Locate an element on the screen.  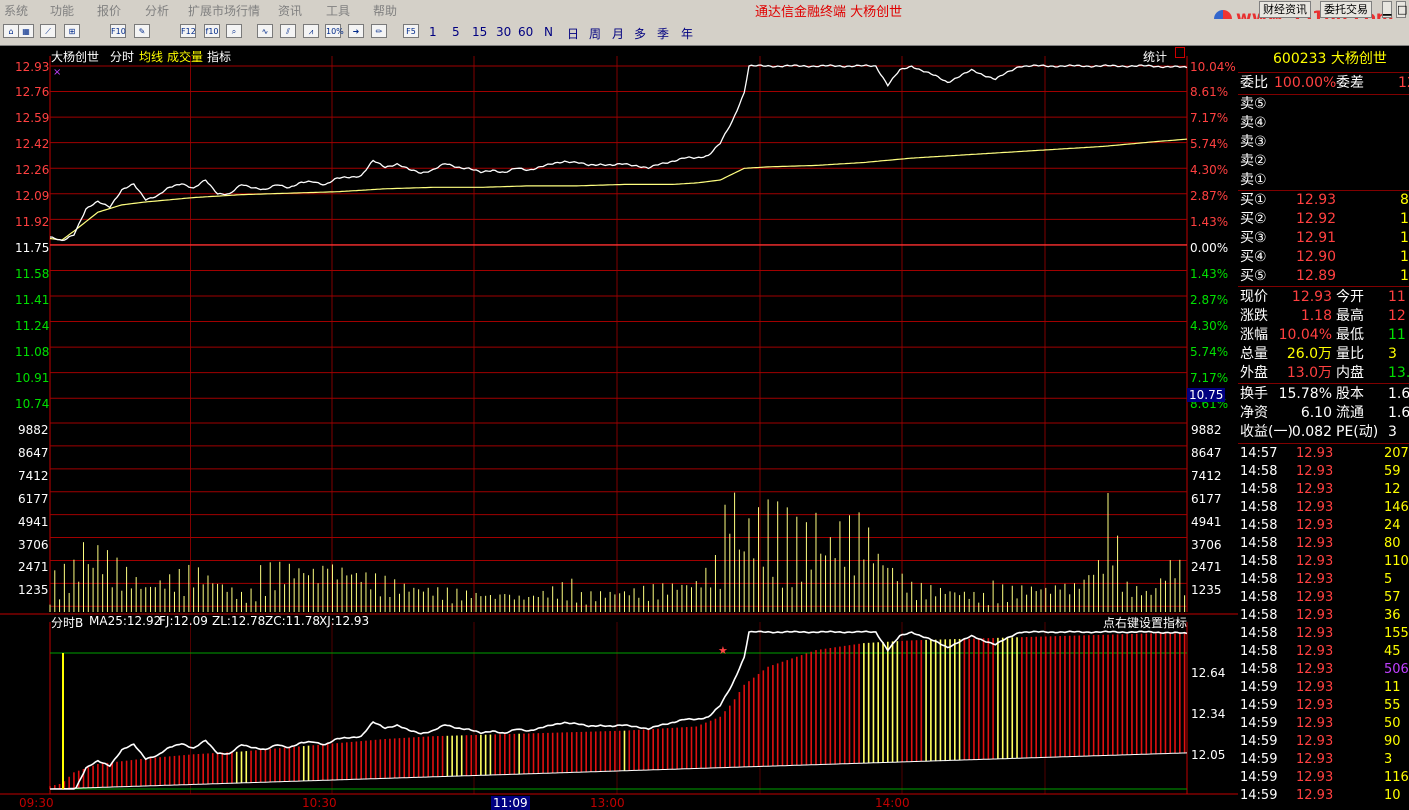
indicator-axis-label: 12.05 is located at coordinates (1208, 755).